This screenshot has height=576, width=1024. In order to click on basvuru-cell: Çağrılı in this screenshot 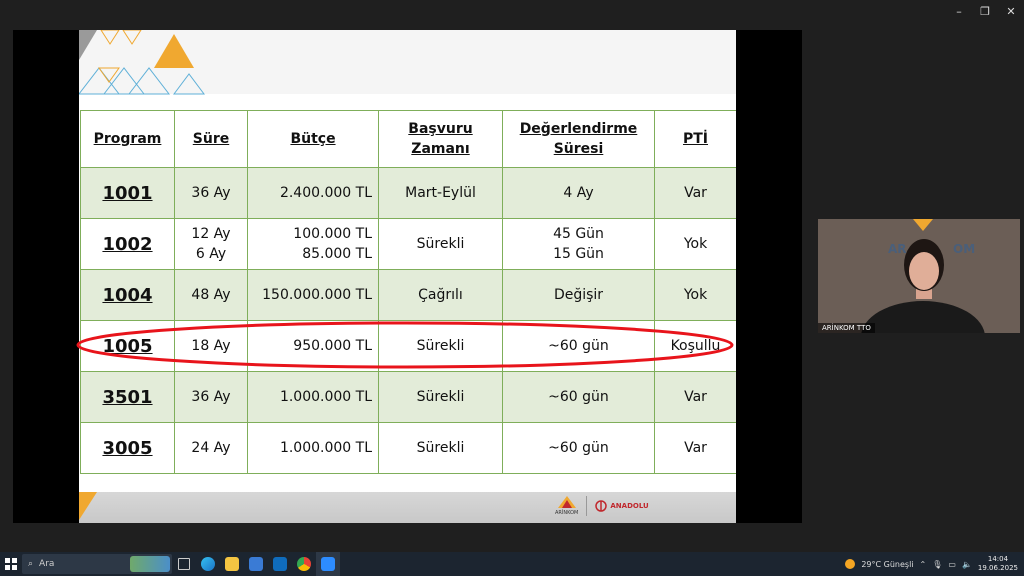, I will do `click(440, 295)`.